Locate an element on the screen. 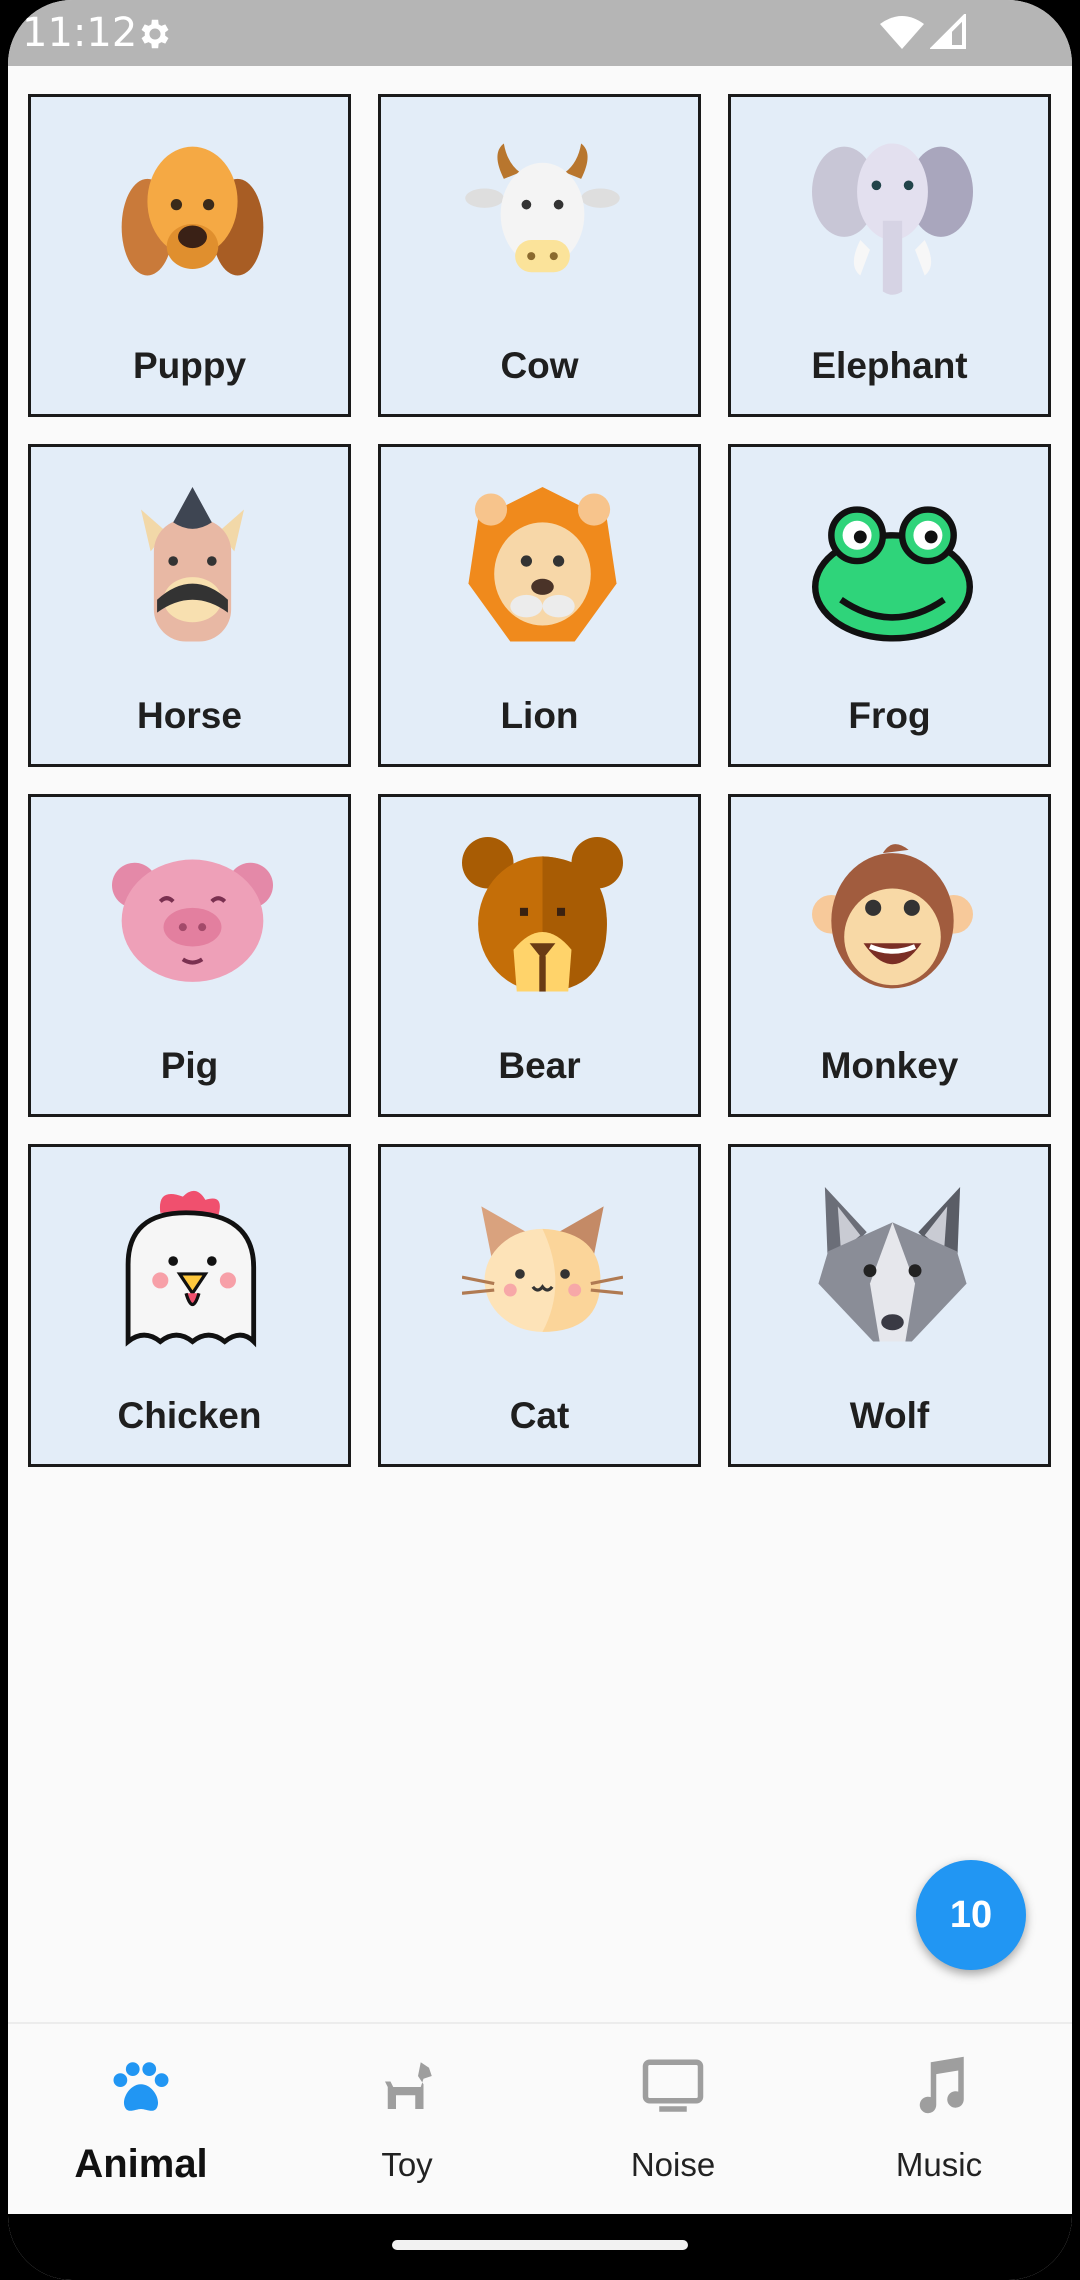 This screenshot has width=1080, height=2280. animal-label: Bear is located at coordinates (539, 1065).